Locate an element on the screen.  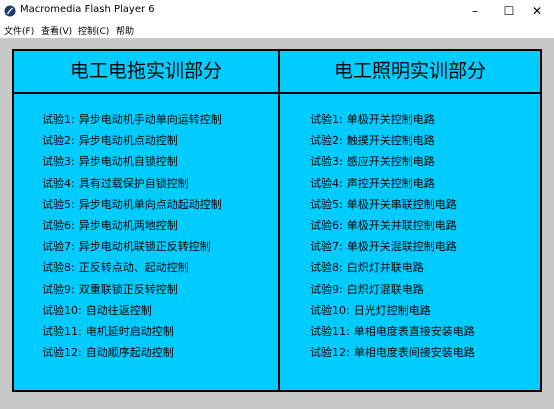
lighting-experiment-item: 试验5: 单极开关串联控制电路 is located at coordinates (394, 204).